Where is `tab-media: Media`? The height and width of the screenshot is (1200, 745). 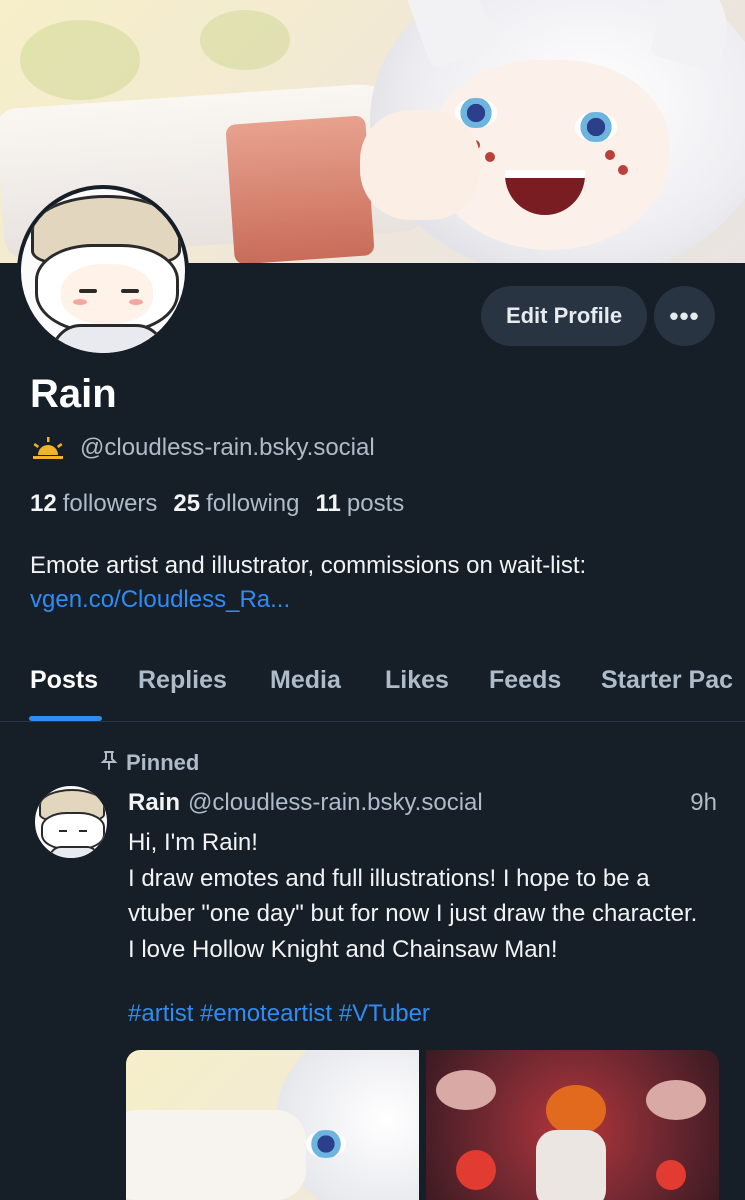 tab-media: Media is located at coordinates (305, 680).